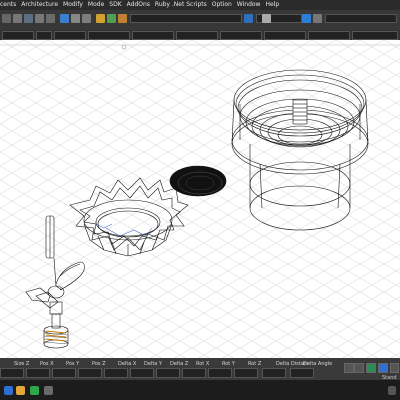 This screenshot has height=400, width=400. I want to click on delta-y-input, so click(142, 373).